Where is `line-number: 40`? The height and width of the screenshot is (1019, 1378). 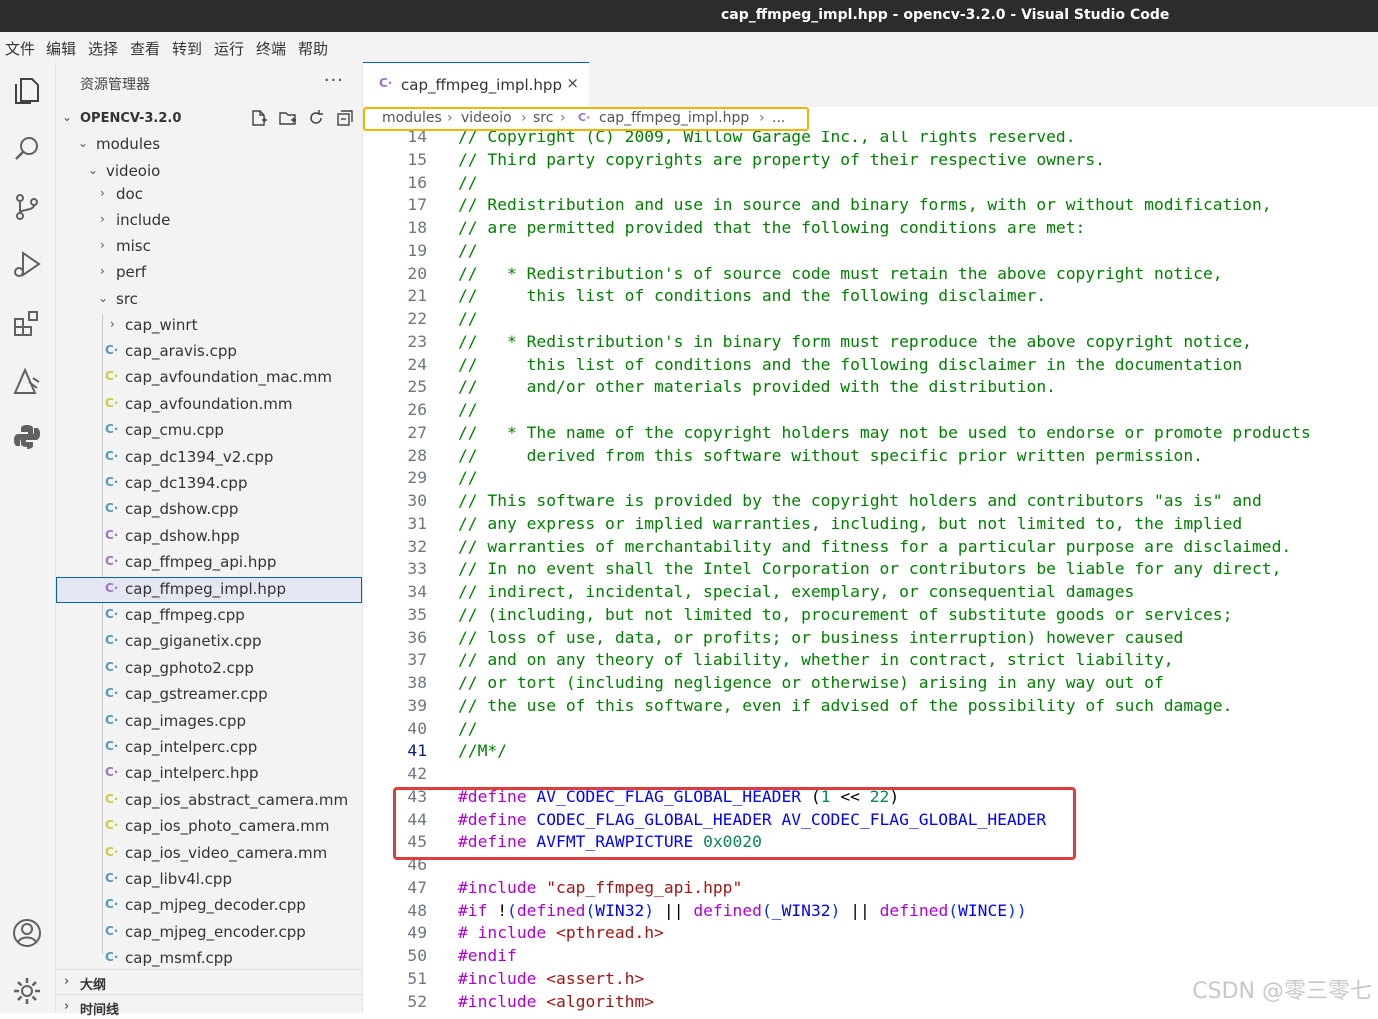 line-number: 40 is located at coordinates (417, 728).